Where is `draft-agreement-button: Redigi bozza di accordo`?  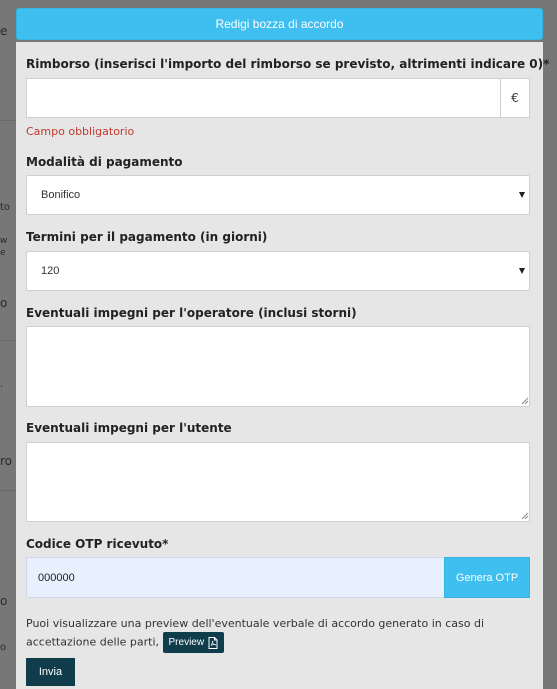
draft-agreement-button: Redigi bozza di accordo is located at coordinates (279, 24).